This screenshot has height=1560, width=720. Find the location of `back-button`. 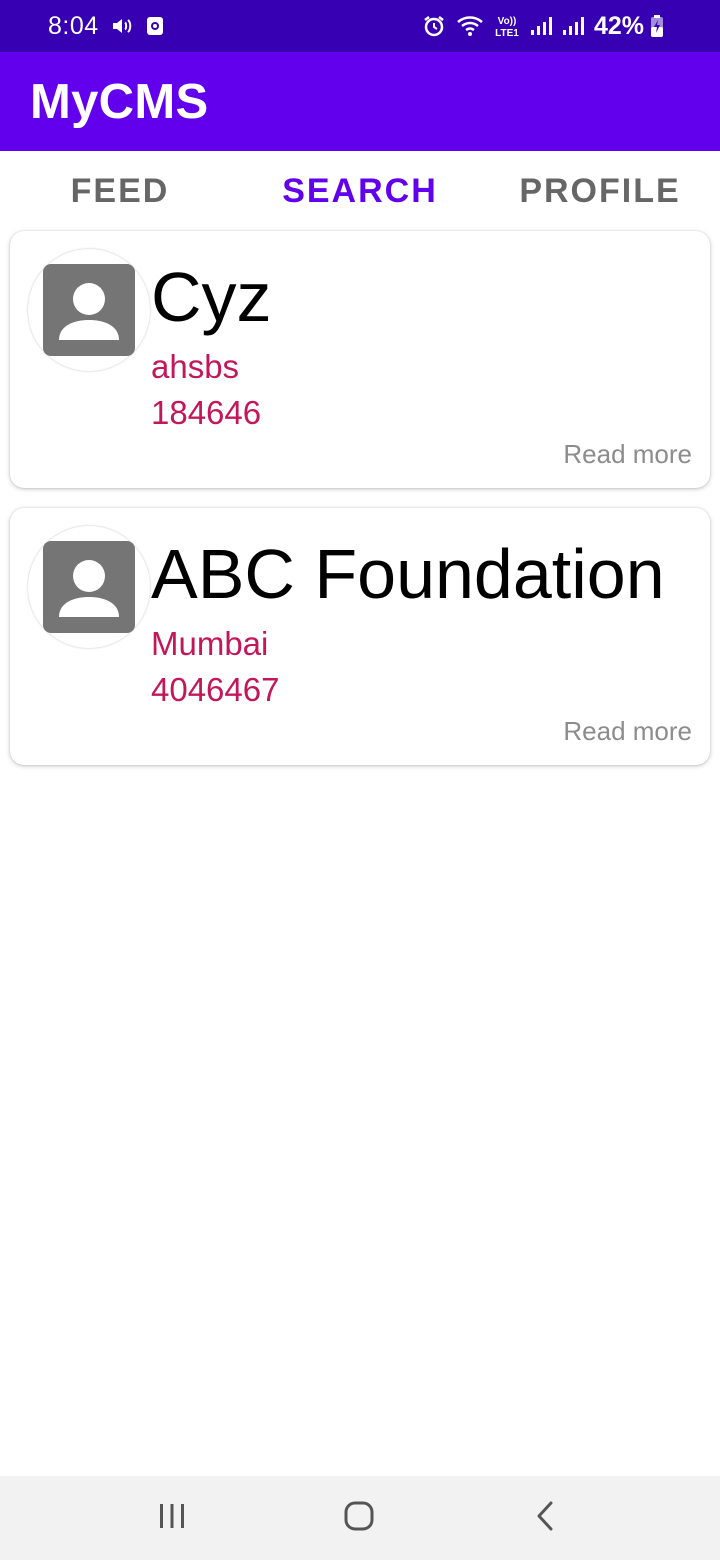

back-button is located at coordinates (545, 1518).